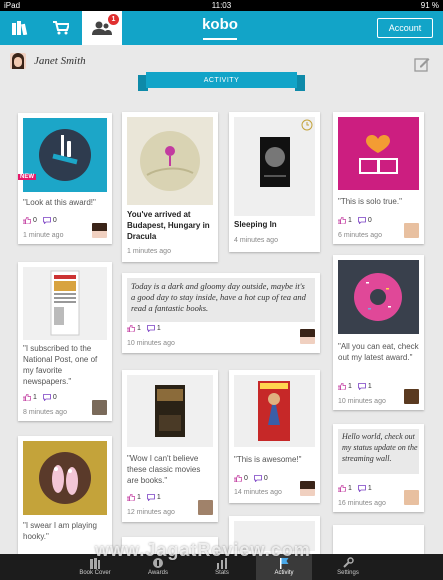 The width and height of the screenshot is (443, 580). I want to click on timestamp: 6 minutes ago, so click(360, 235).